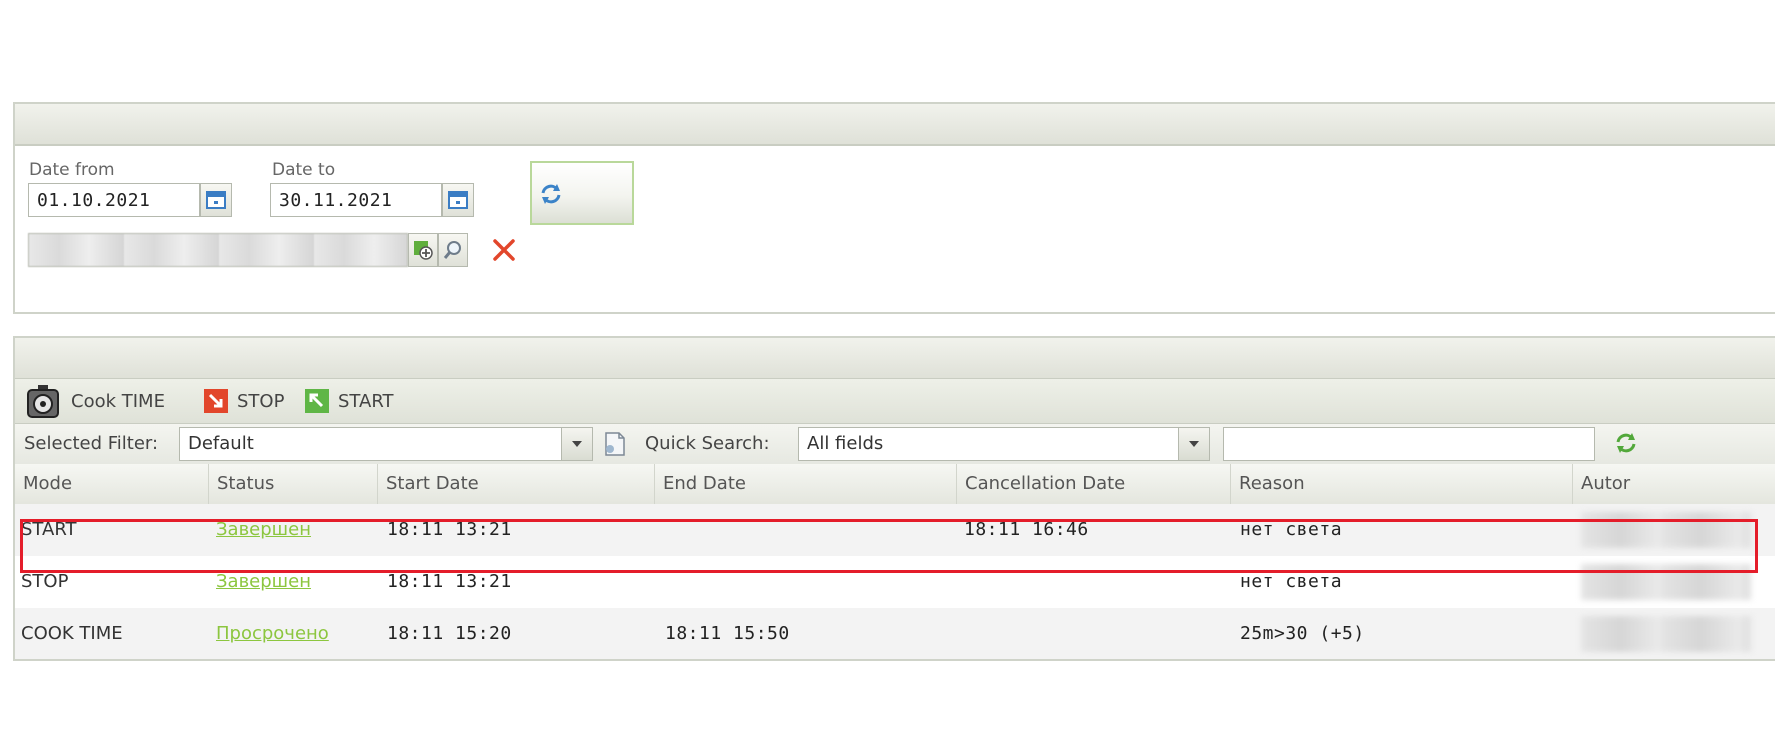 The image size is (1775, 743). I want to click on stop-button: STOP, so click(243, 401).